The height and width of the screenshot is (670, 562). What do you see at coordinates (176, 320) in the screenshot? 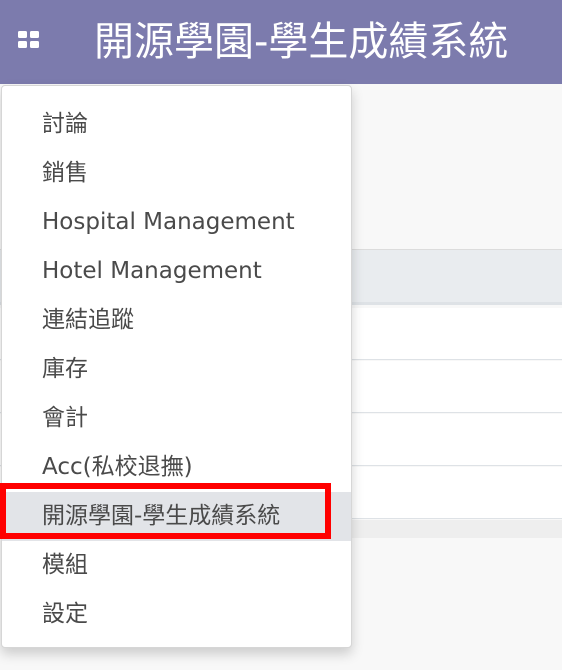
I see `menu-item-link-tracking: 連結追蹤` at bounding box center [176, 320].